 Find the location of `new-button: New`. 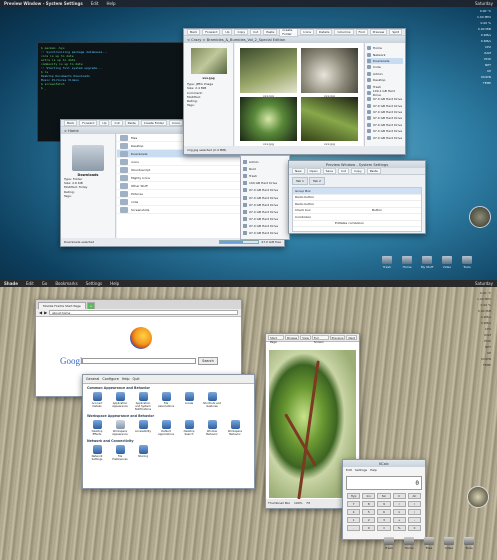

new-button: New is located at coordinates (298, 171).